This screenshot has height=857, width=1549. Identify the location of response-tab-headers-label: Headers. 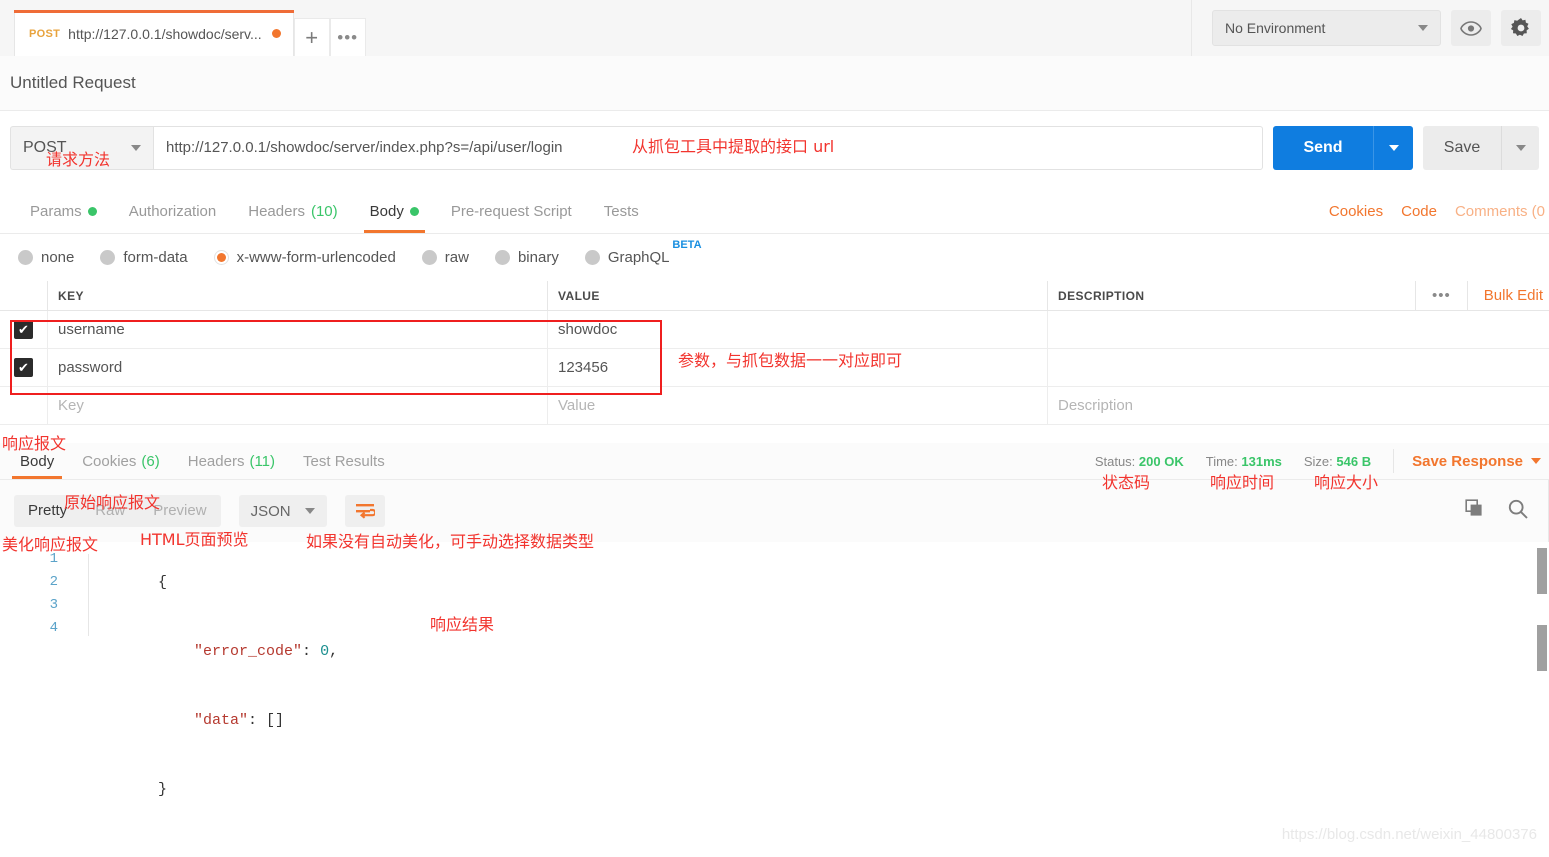
(216, 461).